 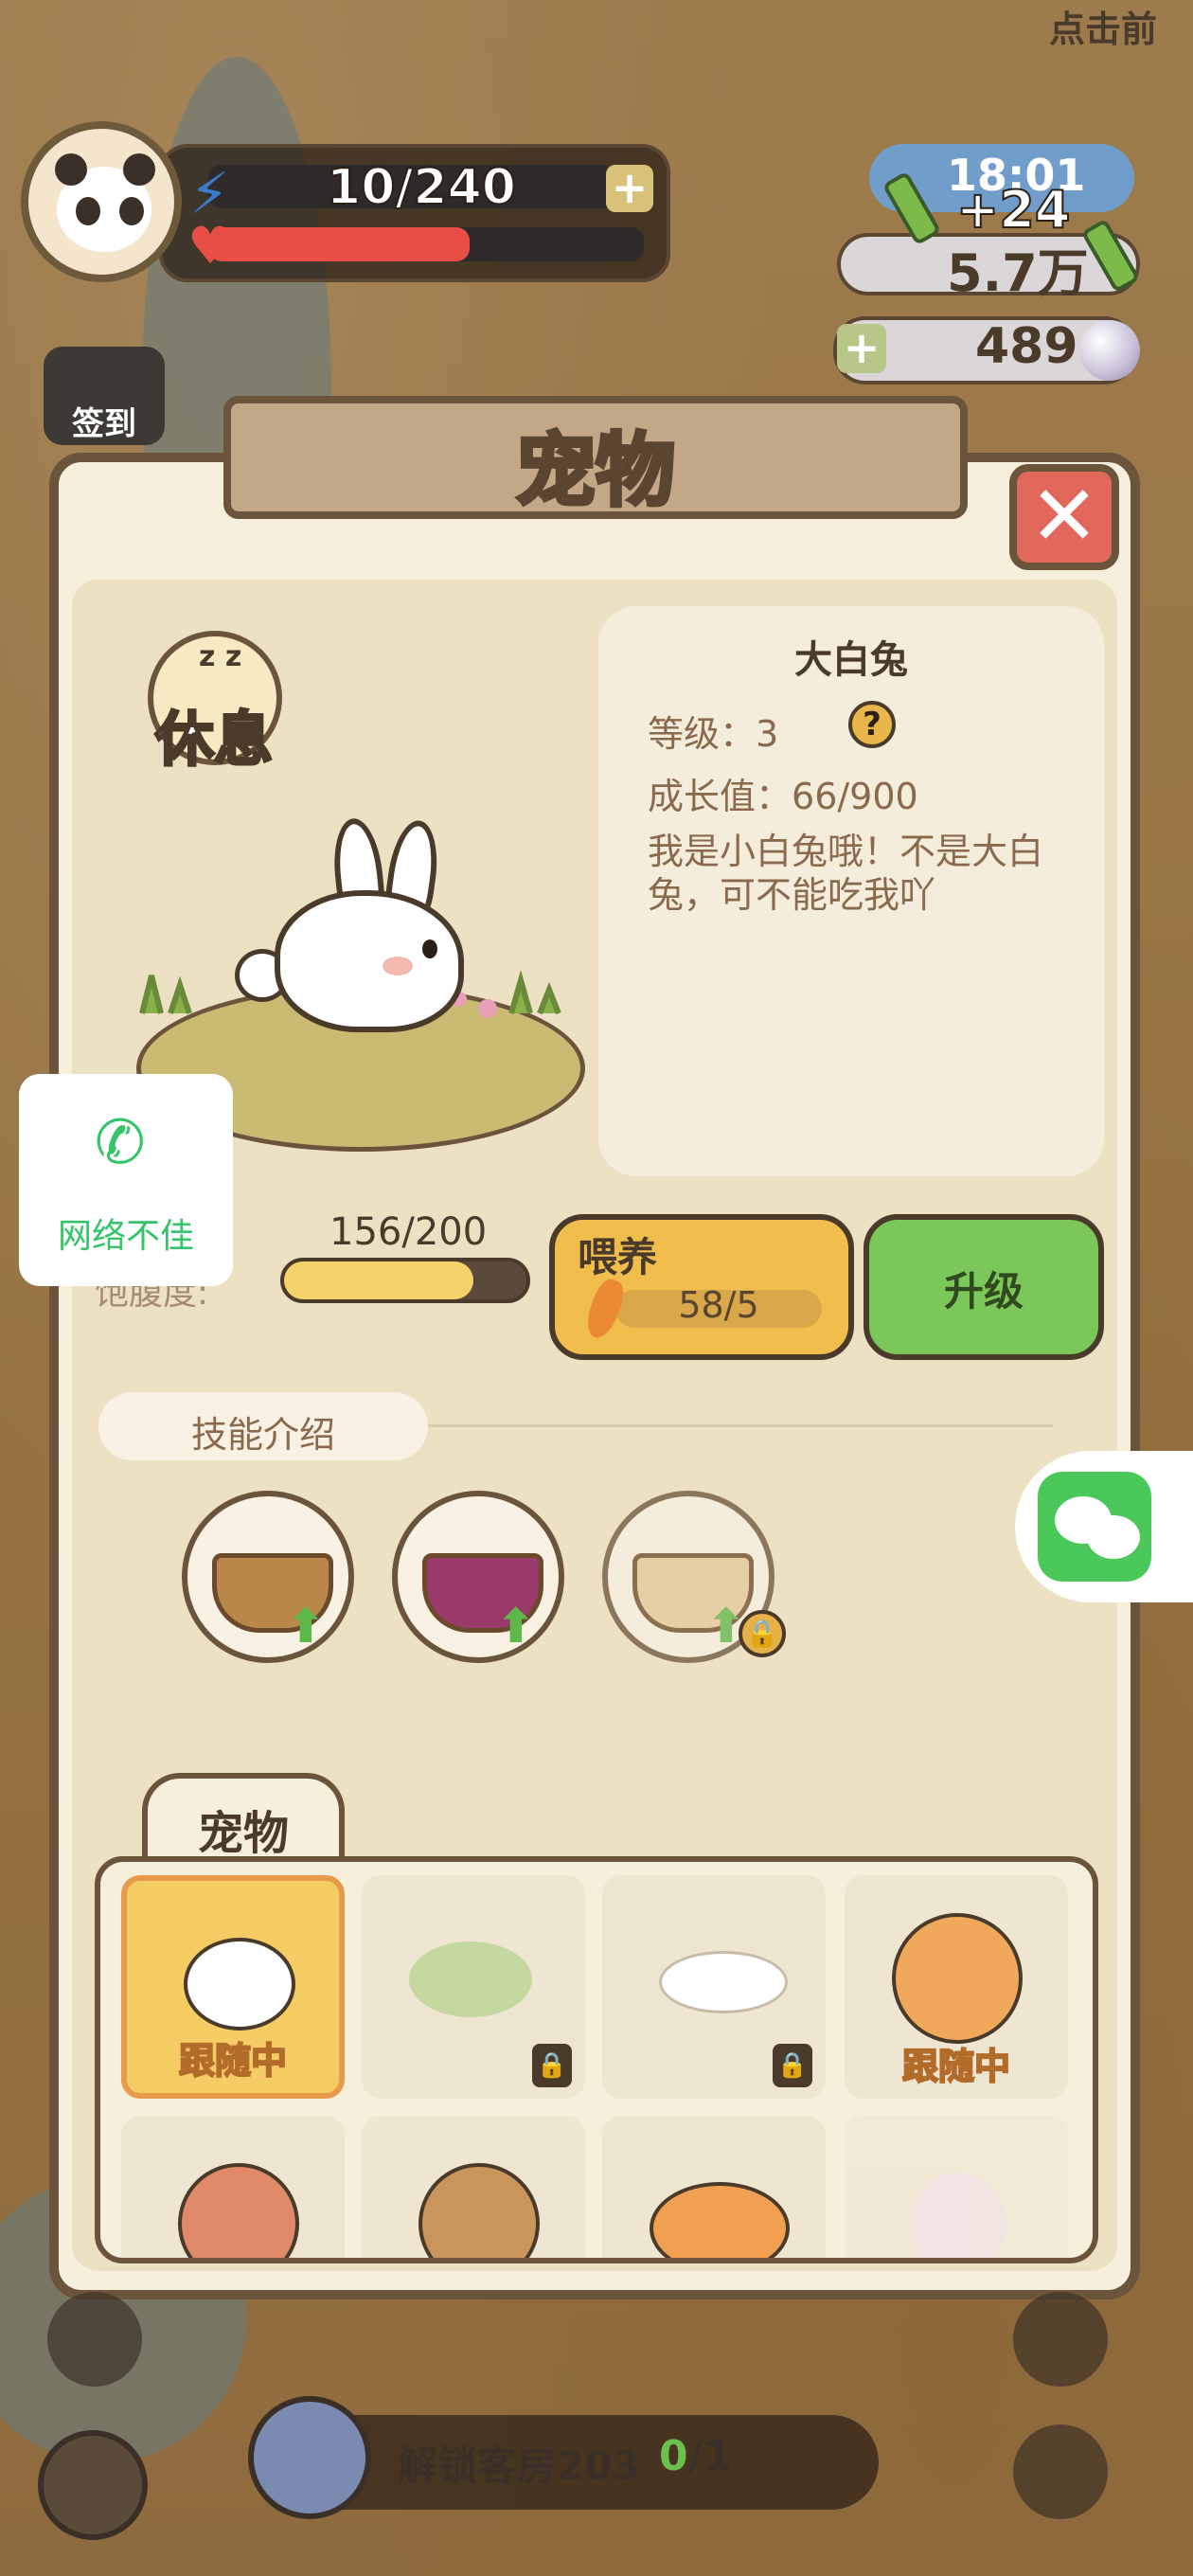 I want to click on pet-slot-cat: 🔒, so click(x=714, y=1987).